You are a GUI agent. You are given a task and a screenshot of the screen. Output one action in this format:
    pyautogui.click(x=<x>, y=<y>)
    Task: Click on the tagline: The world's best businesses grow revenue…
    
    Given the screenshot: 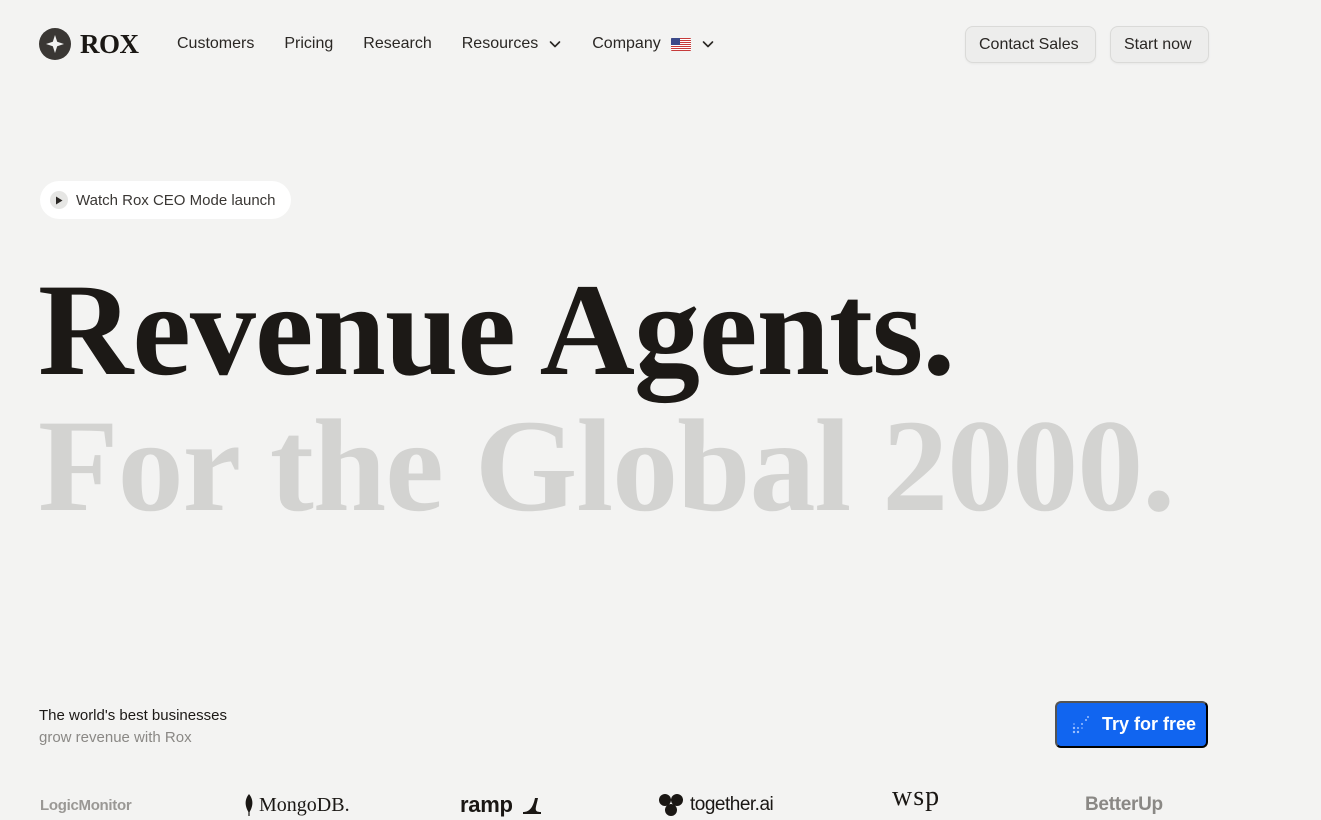 What is the action you would take?
    pyautogui.click(x=133, y=727)
    